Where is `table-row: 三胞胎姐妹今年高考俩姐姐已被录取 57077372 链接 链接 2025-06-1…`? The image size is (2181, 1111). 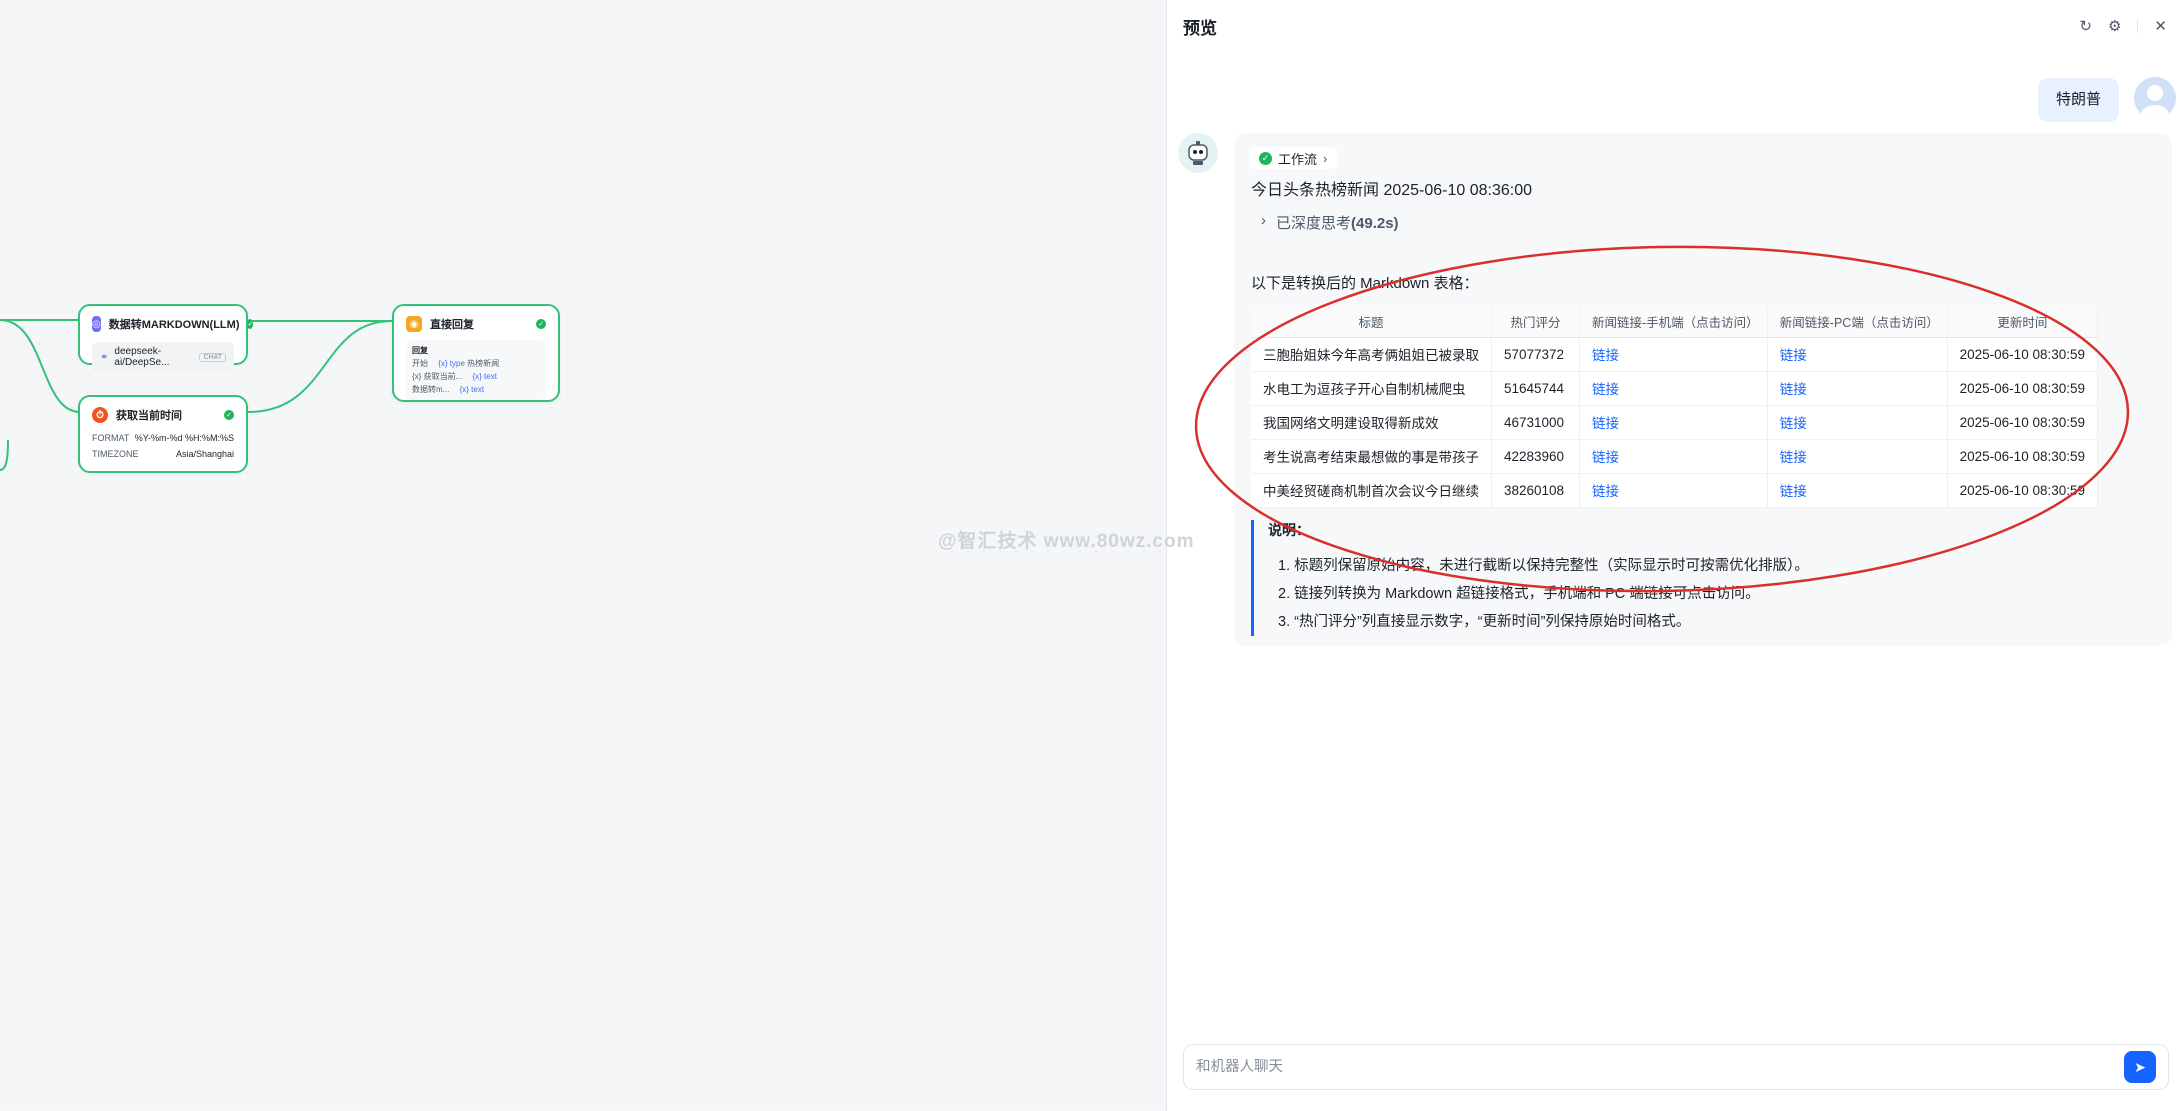
table-row: 三胞胎姐妹今年高考俩姐姐已被录取 57077372 链接 链接 2025-06-1… is located at coordinates (1675, 354).